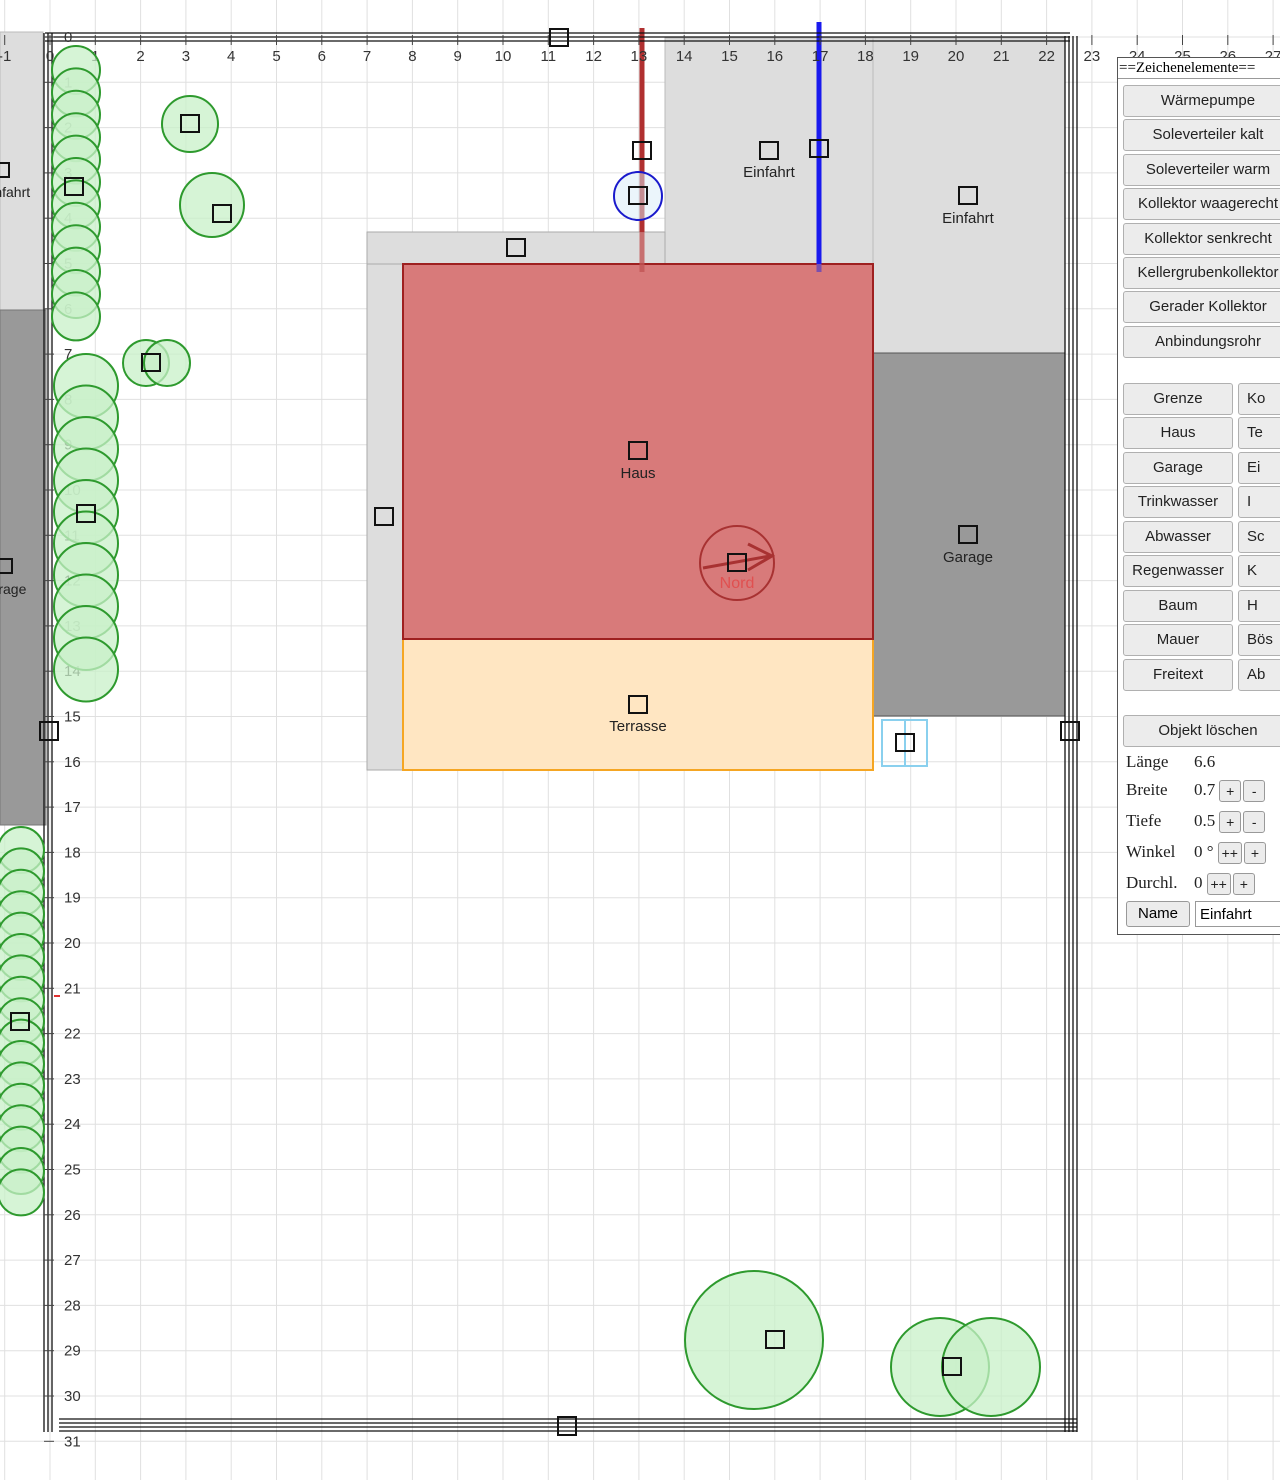  Describe the element at coordinates (1201, 307) in the screenshot. I see `gerader-kollektor-button: Gerader Kollektor` at that location.